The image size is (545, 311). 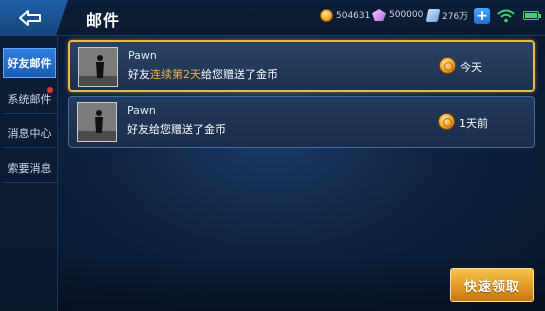 I want to click on sidebar-item-system-mail: 系统邮件, so click(x=29, y=99).